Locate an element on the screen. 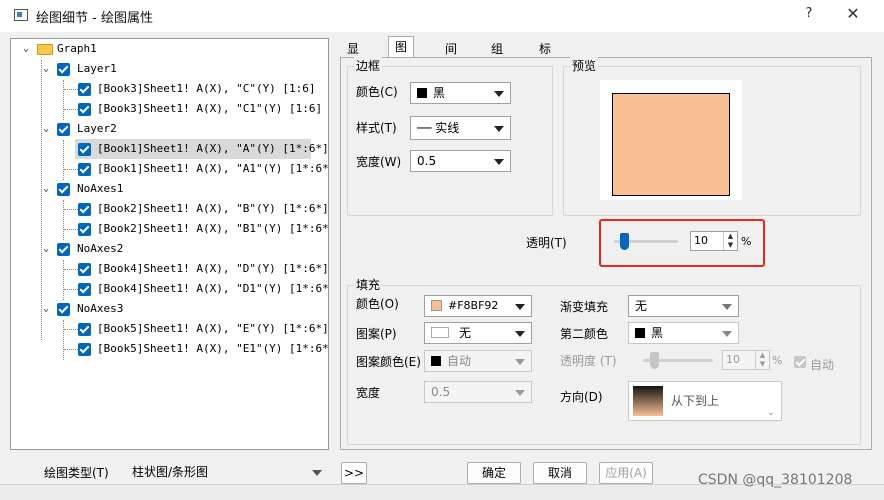 This screenshot has width=884, height=500. tree-item-plot: [Book3]Sheet1! A(X), "C"(Y) [1:6] is located at coordinates (169, 89).